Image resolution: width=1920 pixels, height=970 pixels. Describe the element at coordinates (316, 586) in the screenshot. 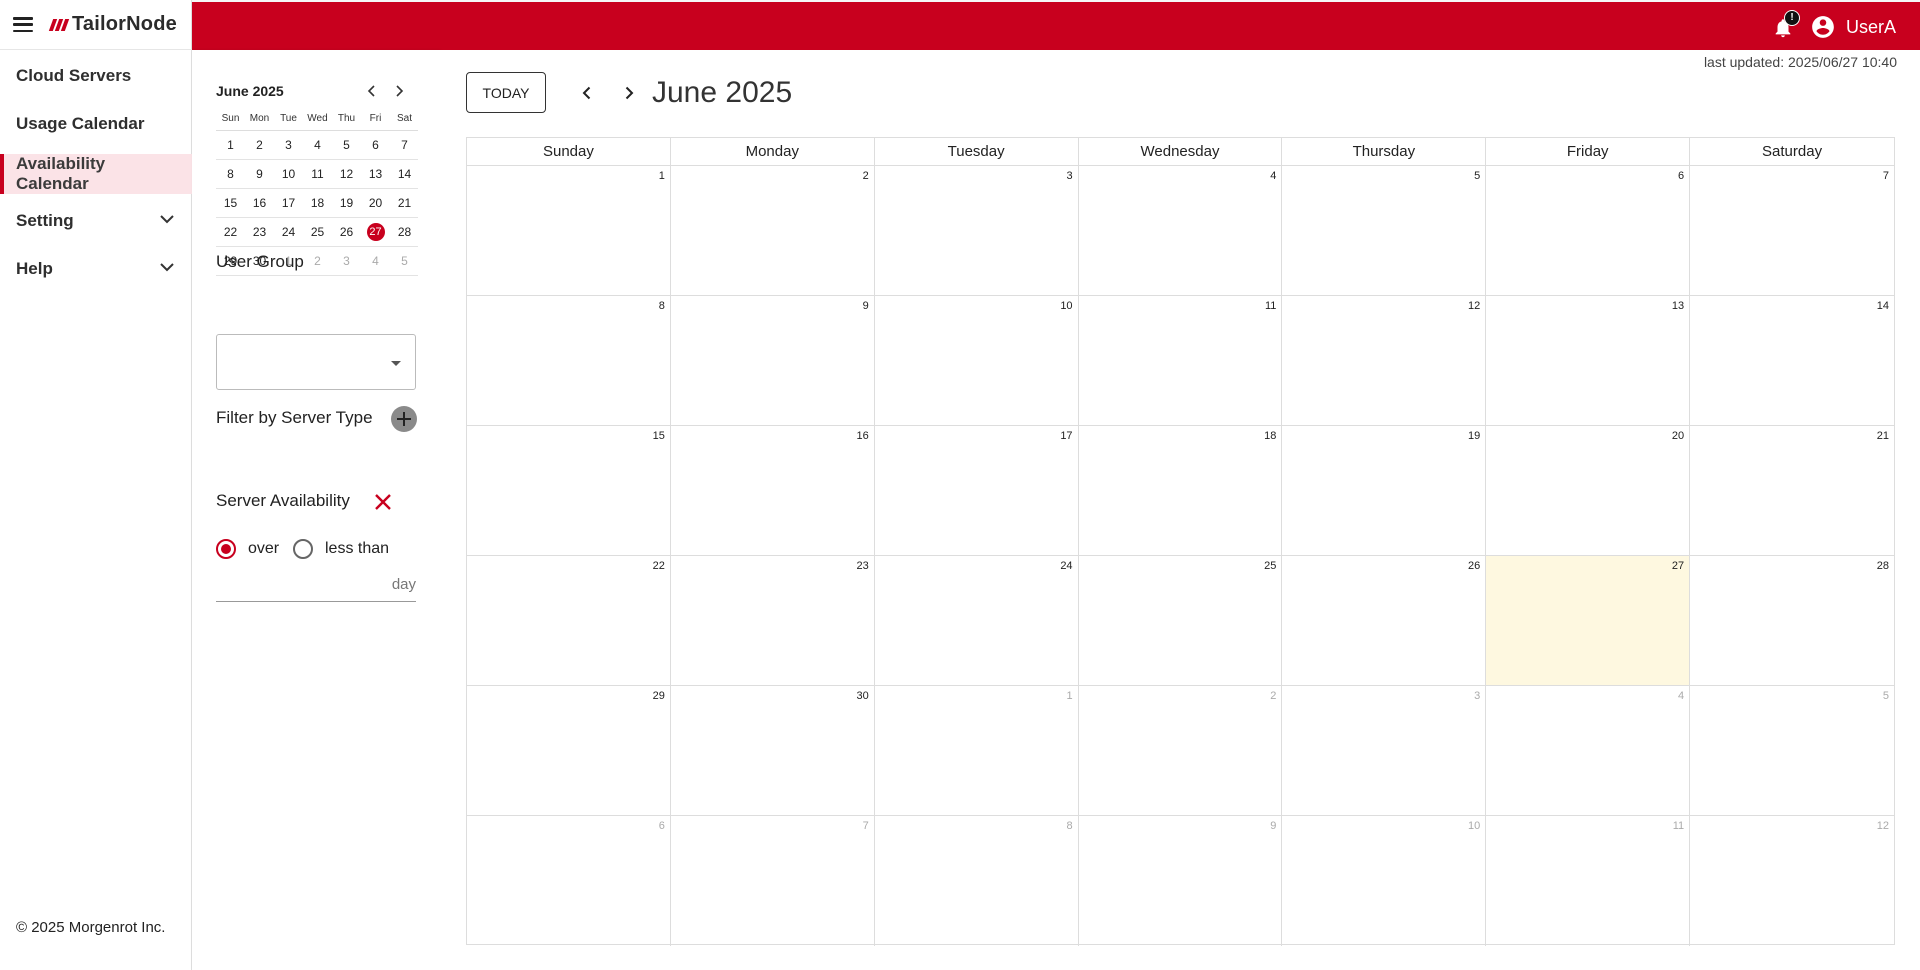

I see `day-count-input: day` at that location.